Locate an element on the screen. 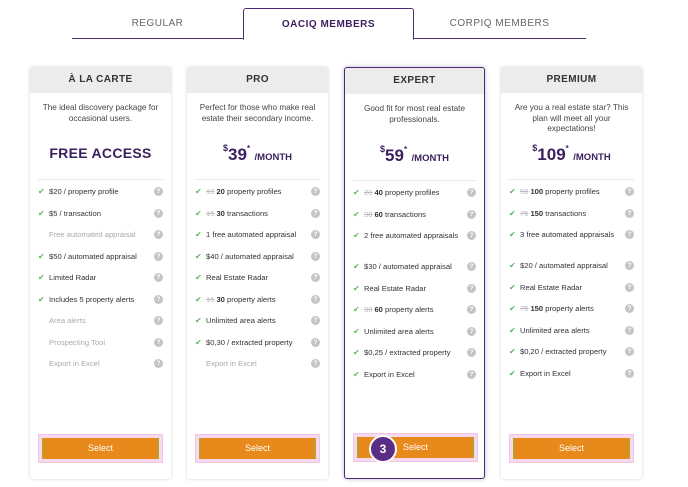  new-quantity: 150 is located at coordinates (537, 308).